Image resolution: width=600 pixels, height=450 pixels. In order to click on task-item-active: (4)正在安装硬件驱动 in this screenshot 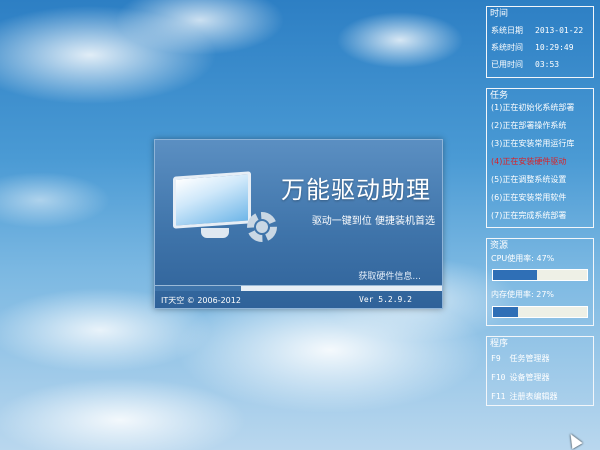, I will do `click(529, 161)`.